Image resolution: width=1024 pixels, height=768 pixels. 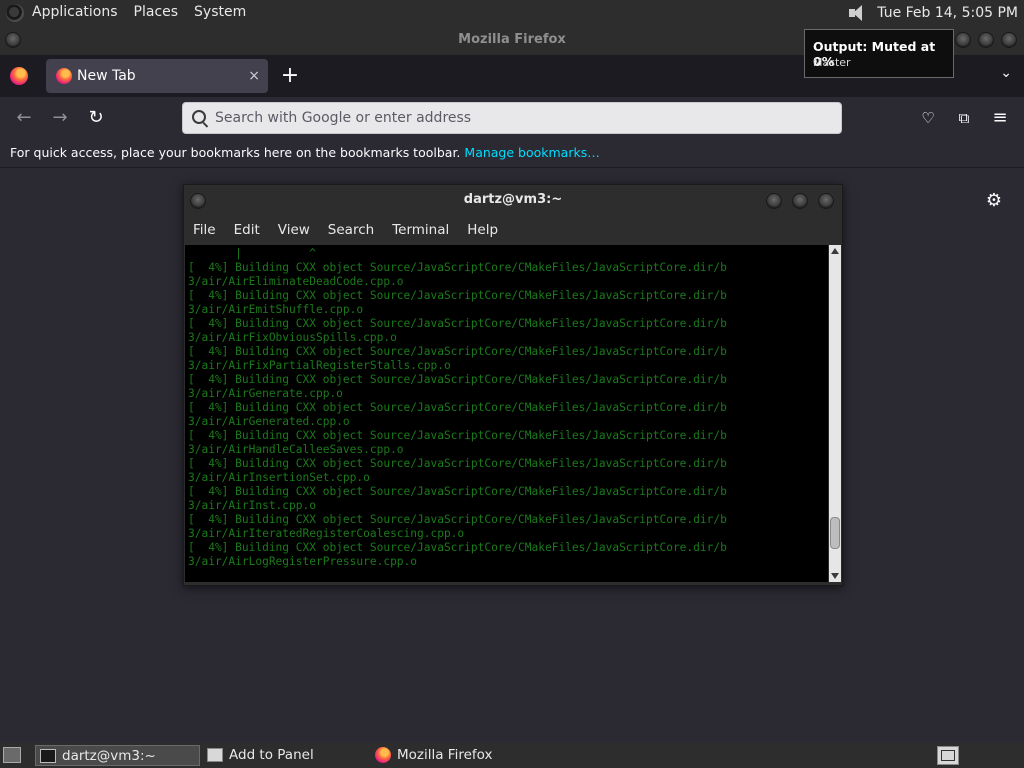 I want to click on extensions-icon: ⧉, so click(x=964, y=118).